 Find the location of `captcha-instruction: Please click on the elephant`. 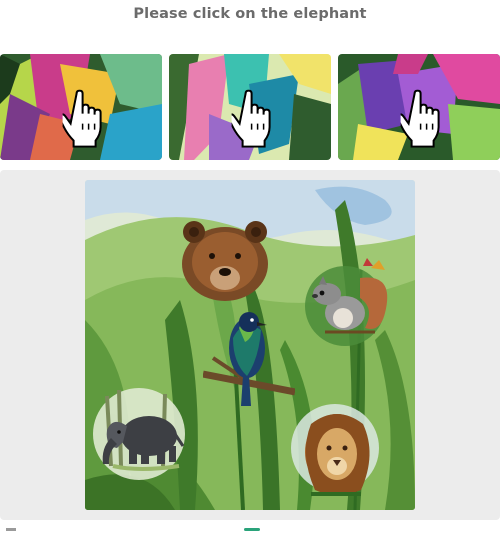

captcha-instruction: Please click on the elephant is located at coordinates (250, 14).